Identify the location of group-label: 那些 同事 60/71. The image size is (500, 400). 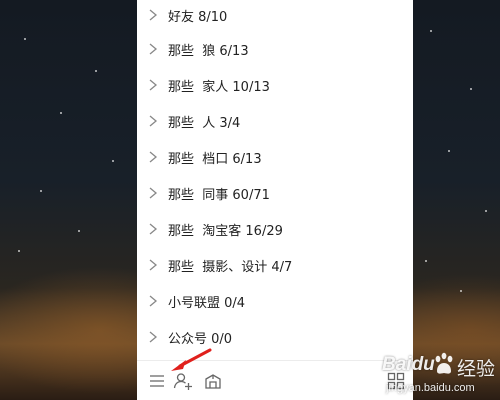
(219, 195).